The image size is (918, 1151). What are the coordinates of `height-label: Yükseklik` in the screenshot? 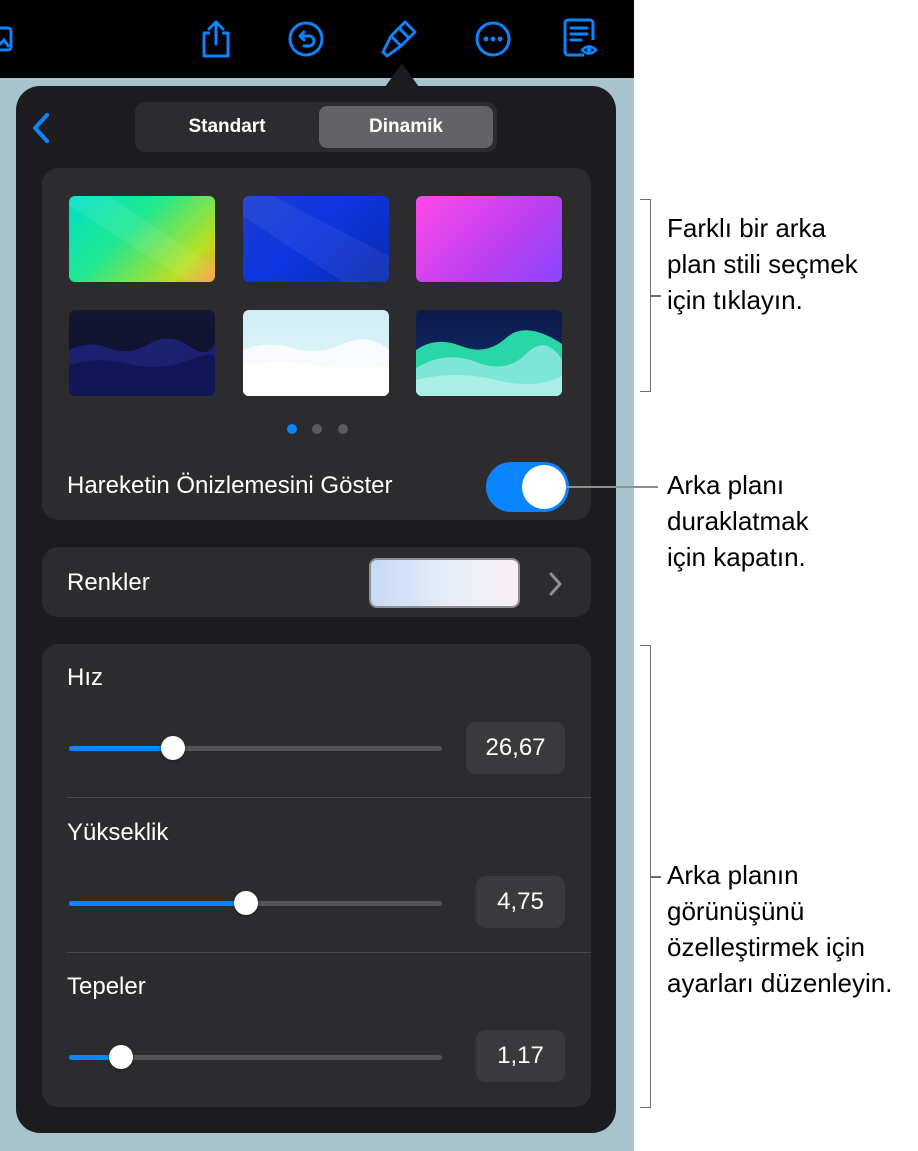 It's located at (118, 832).